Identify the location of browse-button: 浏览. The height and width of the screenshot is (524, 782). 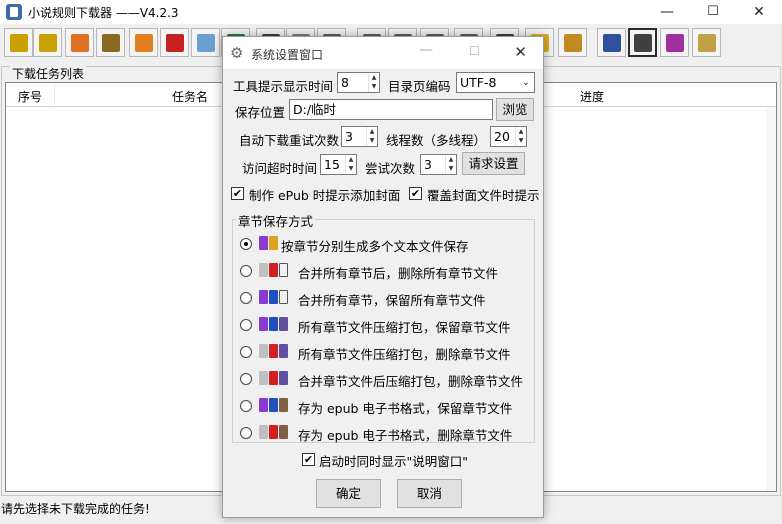
(515, 109).